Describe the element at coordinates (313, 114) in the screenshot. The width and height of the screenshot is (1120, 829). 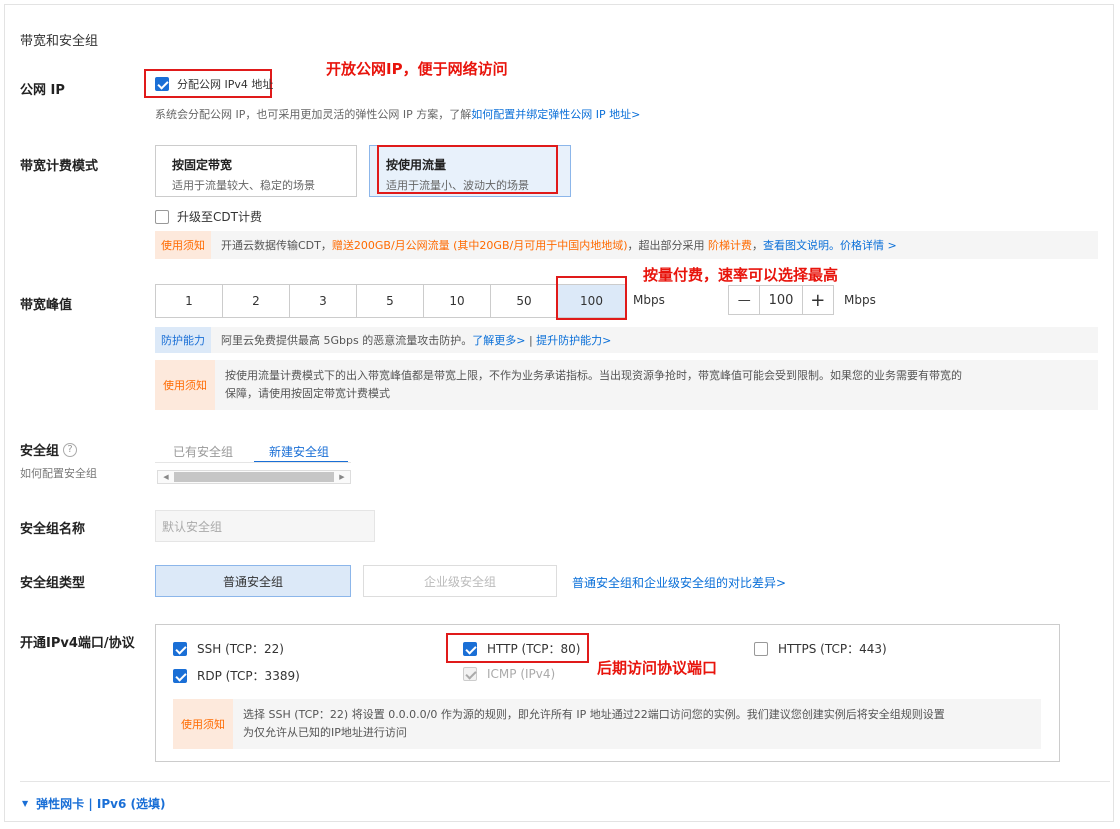
I see `public-ip-hint-text: 系统会分配公网 IP，也可采用更加灵活的弹性公网 IP 方案，了解` at that location.